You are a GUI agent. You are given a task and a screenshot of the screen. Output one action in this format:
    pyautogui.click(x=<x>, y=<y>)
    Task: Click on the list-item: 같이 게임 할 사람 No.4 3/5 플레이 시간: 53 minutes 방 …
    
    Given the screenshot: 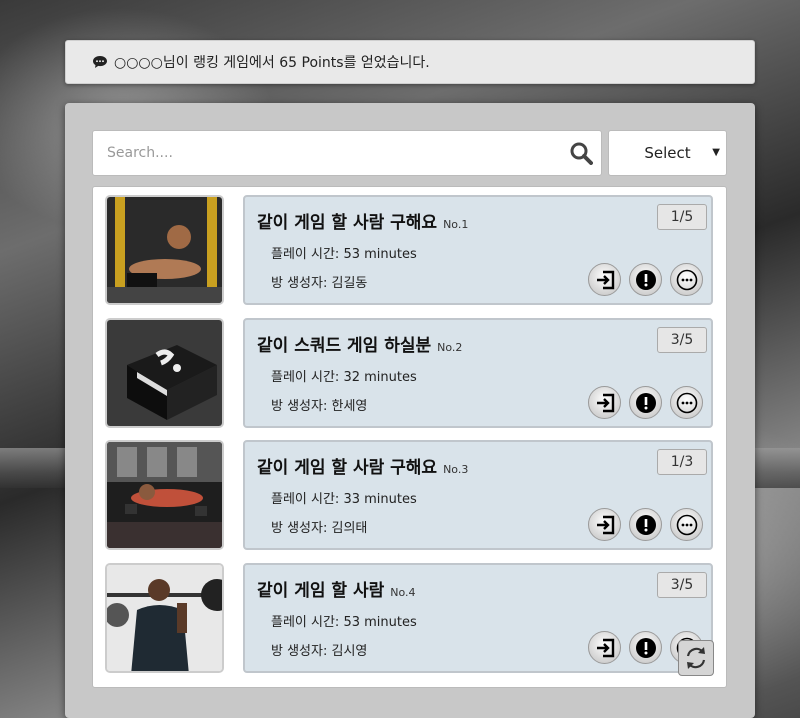 What is the action you would take?
    pyautogui.click(x=409, y=614)
    